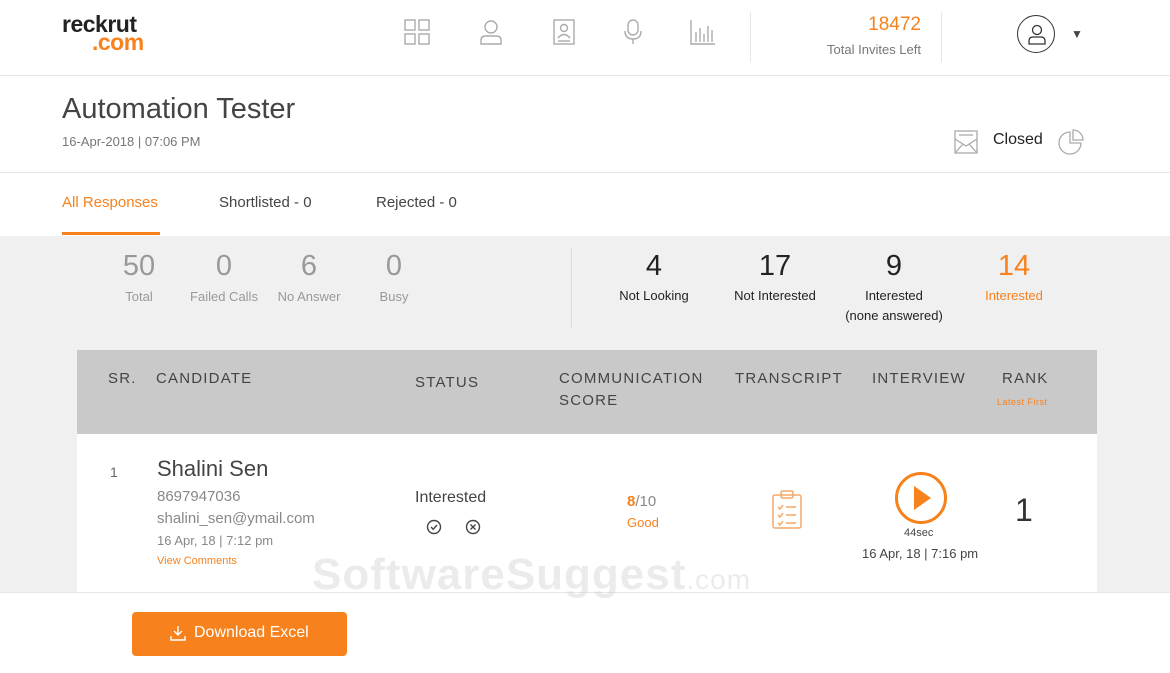  What do you see at coordinates (224, 296) in the screenshot?
I see `stat-label: Failed Calls` at bounding box center [224, 296].